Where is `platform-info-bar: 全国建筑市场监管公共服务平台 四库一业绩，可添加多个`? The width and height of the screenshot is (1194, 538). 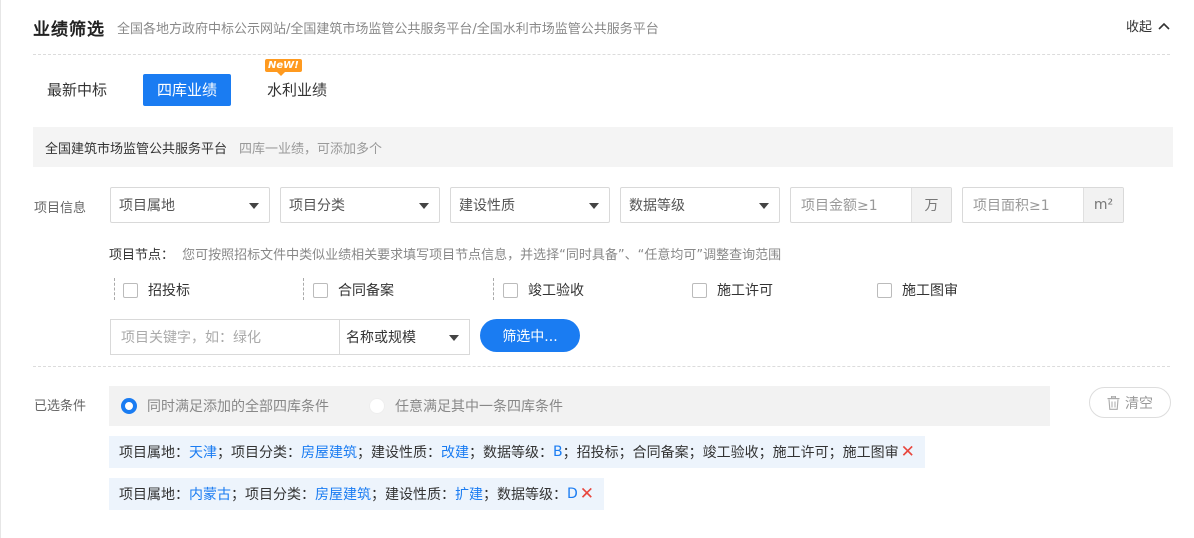
platform-info-bar: 全国建筑市场监管公共服务平台 四库一业绩，可添加多个 is located at coordinates (603, 147).